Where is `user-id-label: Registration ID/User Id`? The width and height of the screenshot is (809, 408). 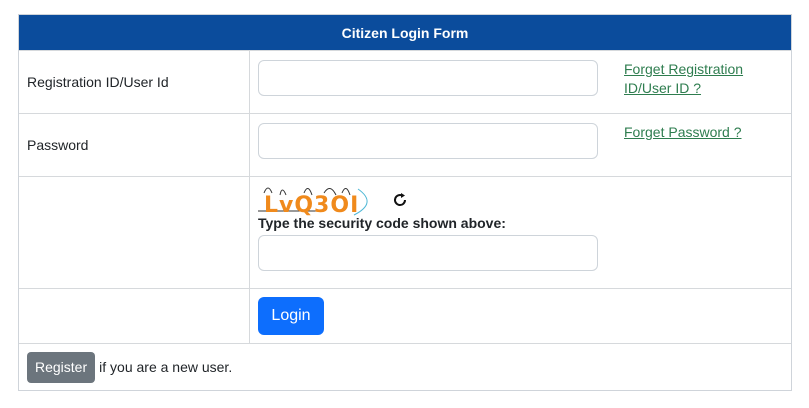
user-id-label: Registration ID/User Id is located at coordinates (134, 82).